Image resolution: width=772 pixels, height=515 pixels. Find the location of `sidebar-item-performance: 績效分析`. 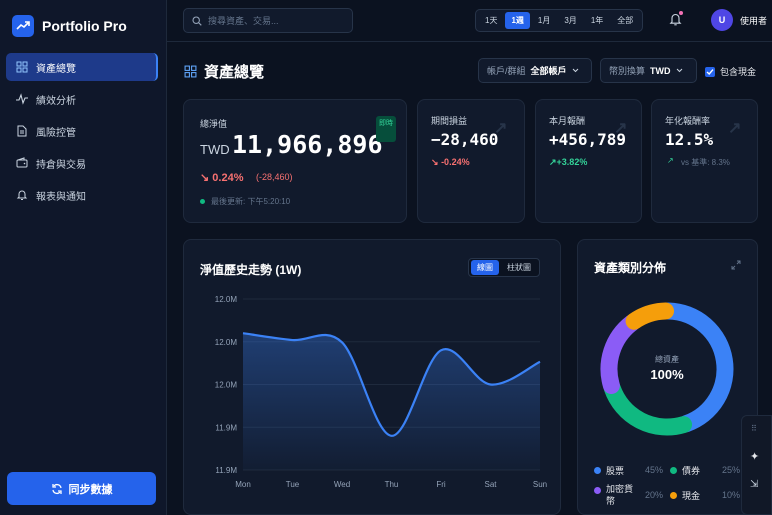

sidebar-item-performance: 績效分析 is located at coordinates (82, 99).